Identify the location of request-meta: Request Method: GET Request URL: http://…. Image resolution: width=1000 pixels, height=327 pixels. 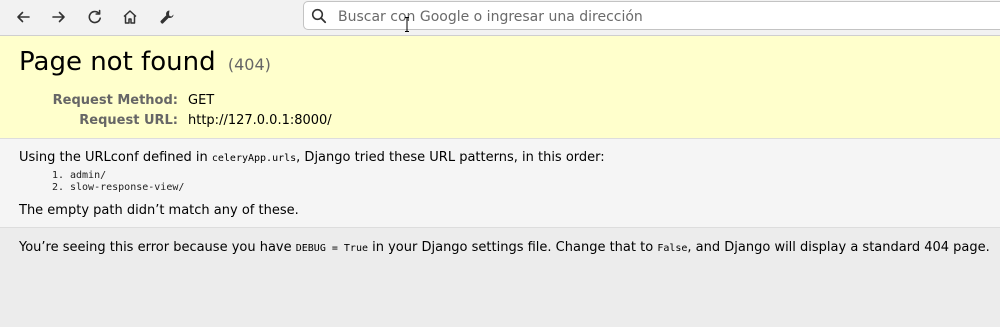
(166, 110).